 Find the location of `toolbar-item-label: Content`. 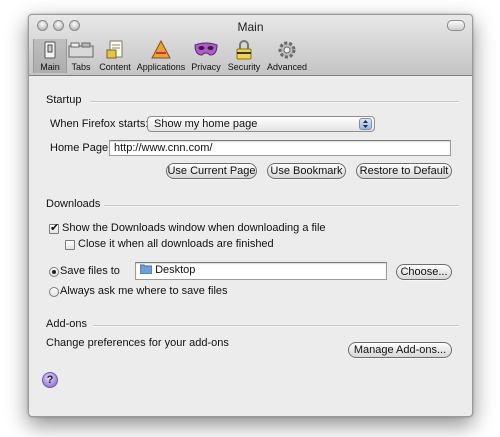

toolbar-item-label: Content is located at coordinates (115, 67).